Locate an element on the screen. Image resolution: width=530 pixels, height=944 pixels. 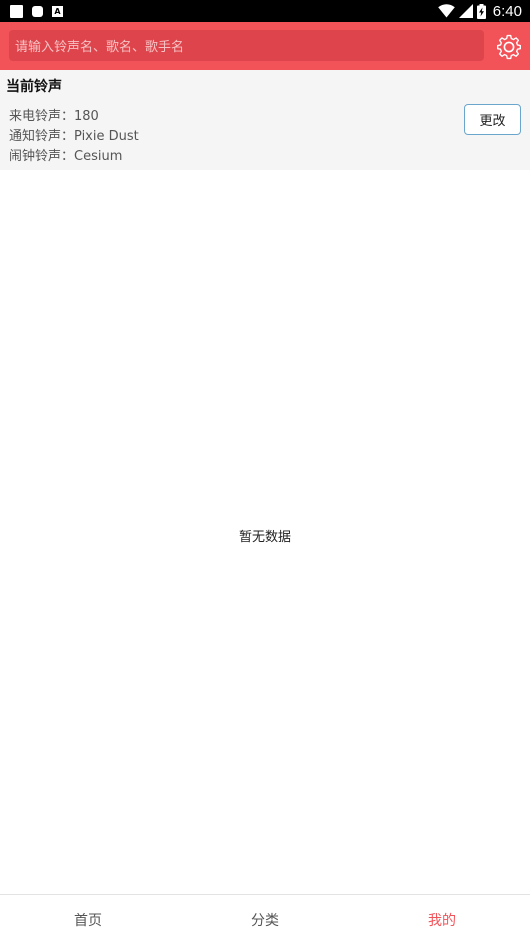
app-header: 请输入铃声名、歌名、歌手名 is located at coordinates (265, 46).